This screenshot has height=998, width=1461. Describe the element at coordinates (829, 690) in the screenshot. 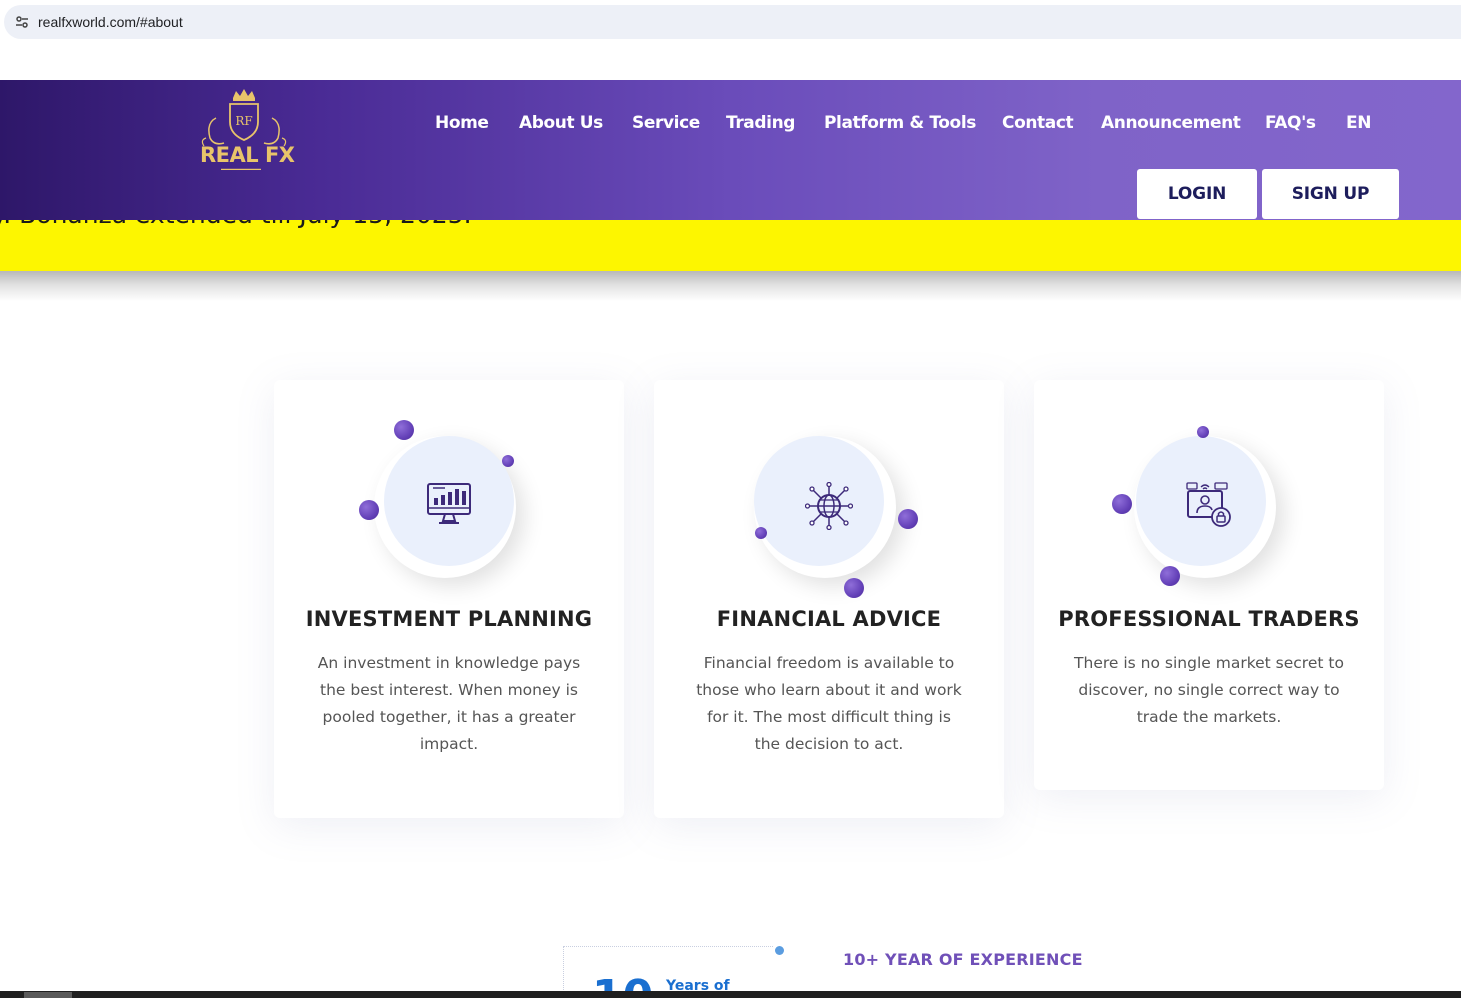

I see `card-text-line: those who learn about it and work` at that location.